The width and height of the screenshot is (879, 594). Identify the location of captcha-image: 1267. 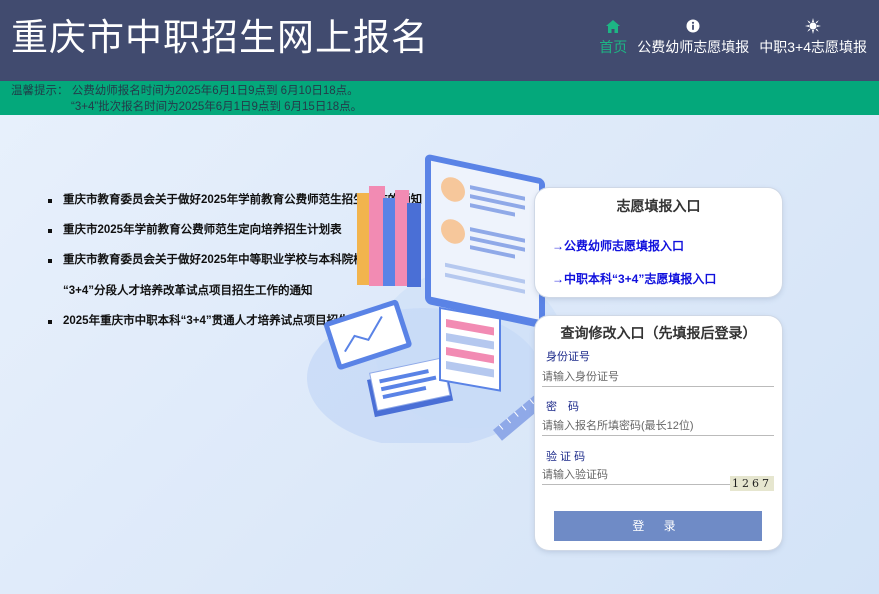
(752, 483).